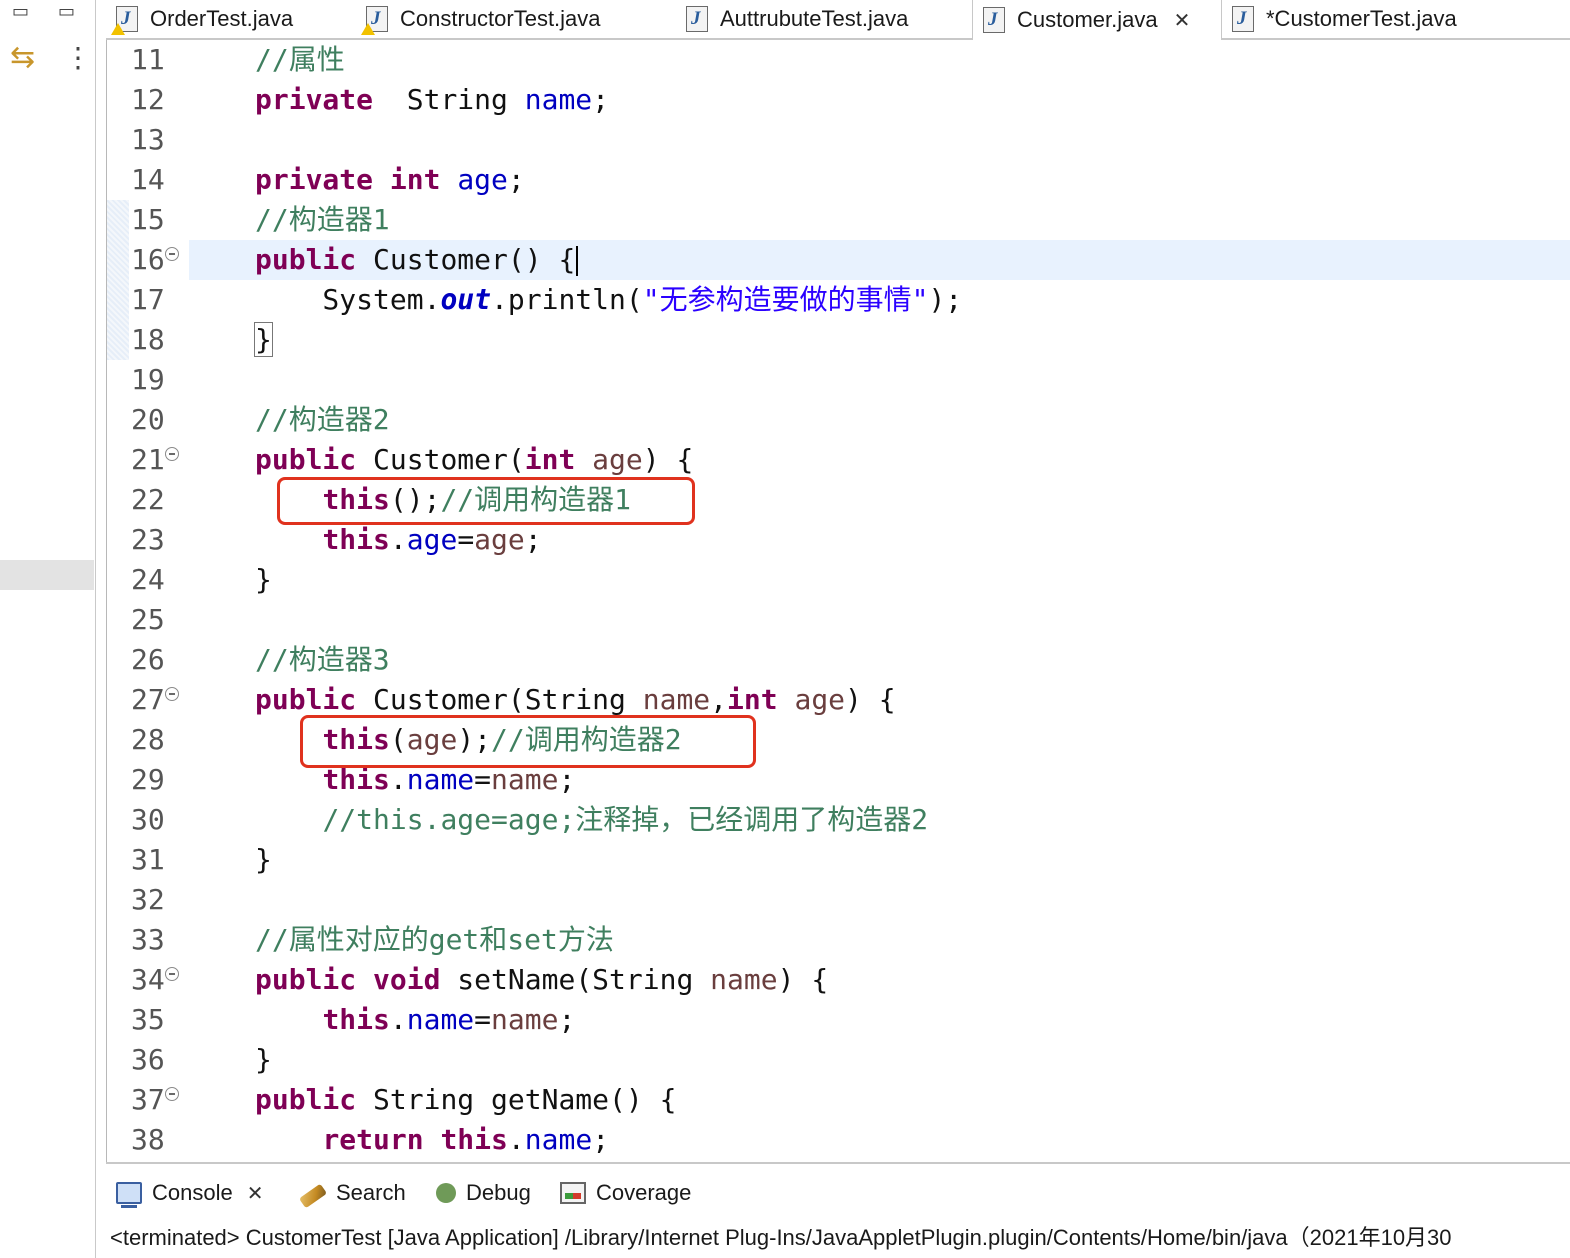 Image resolution: width=1570 pixels, height=1258 pixels. What do you see at coordinates (838, 1060) in the screenshot?
I see `code-line: 36}` at bounding box center [838, 1060].